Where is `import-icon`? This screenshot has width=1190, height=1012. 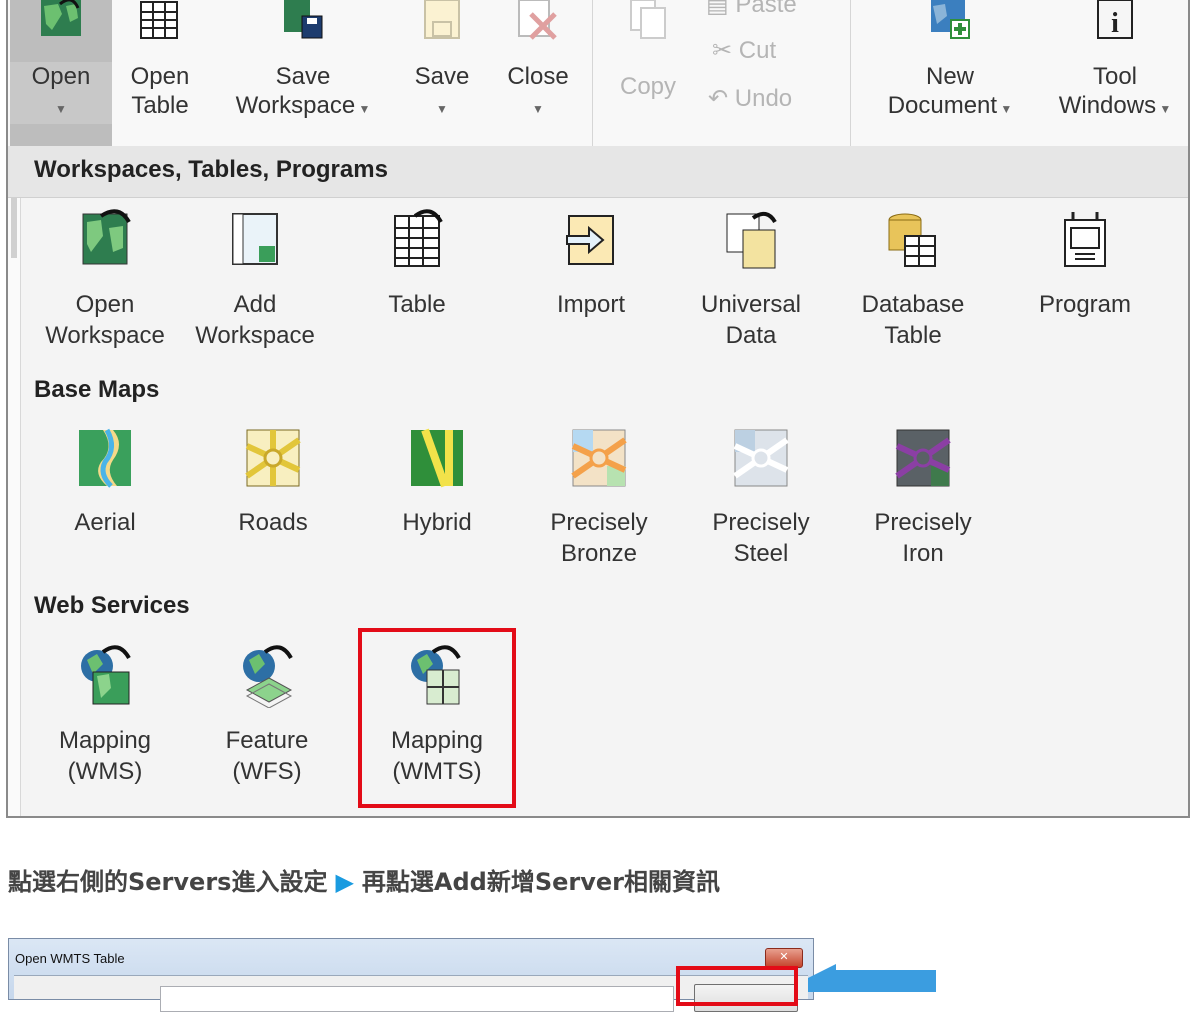 import-icon is located at coordinates (590, 240).